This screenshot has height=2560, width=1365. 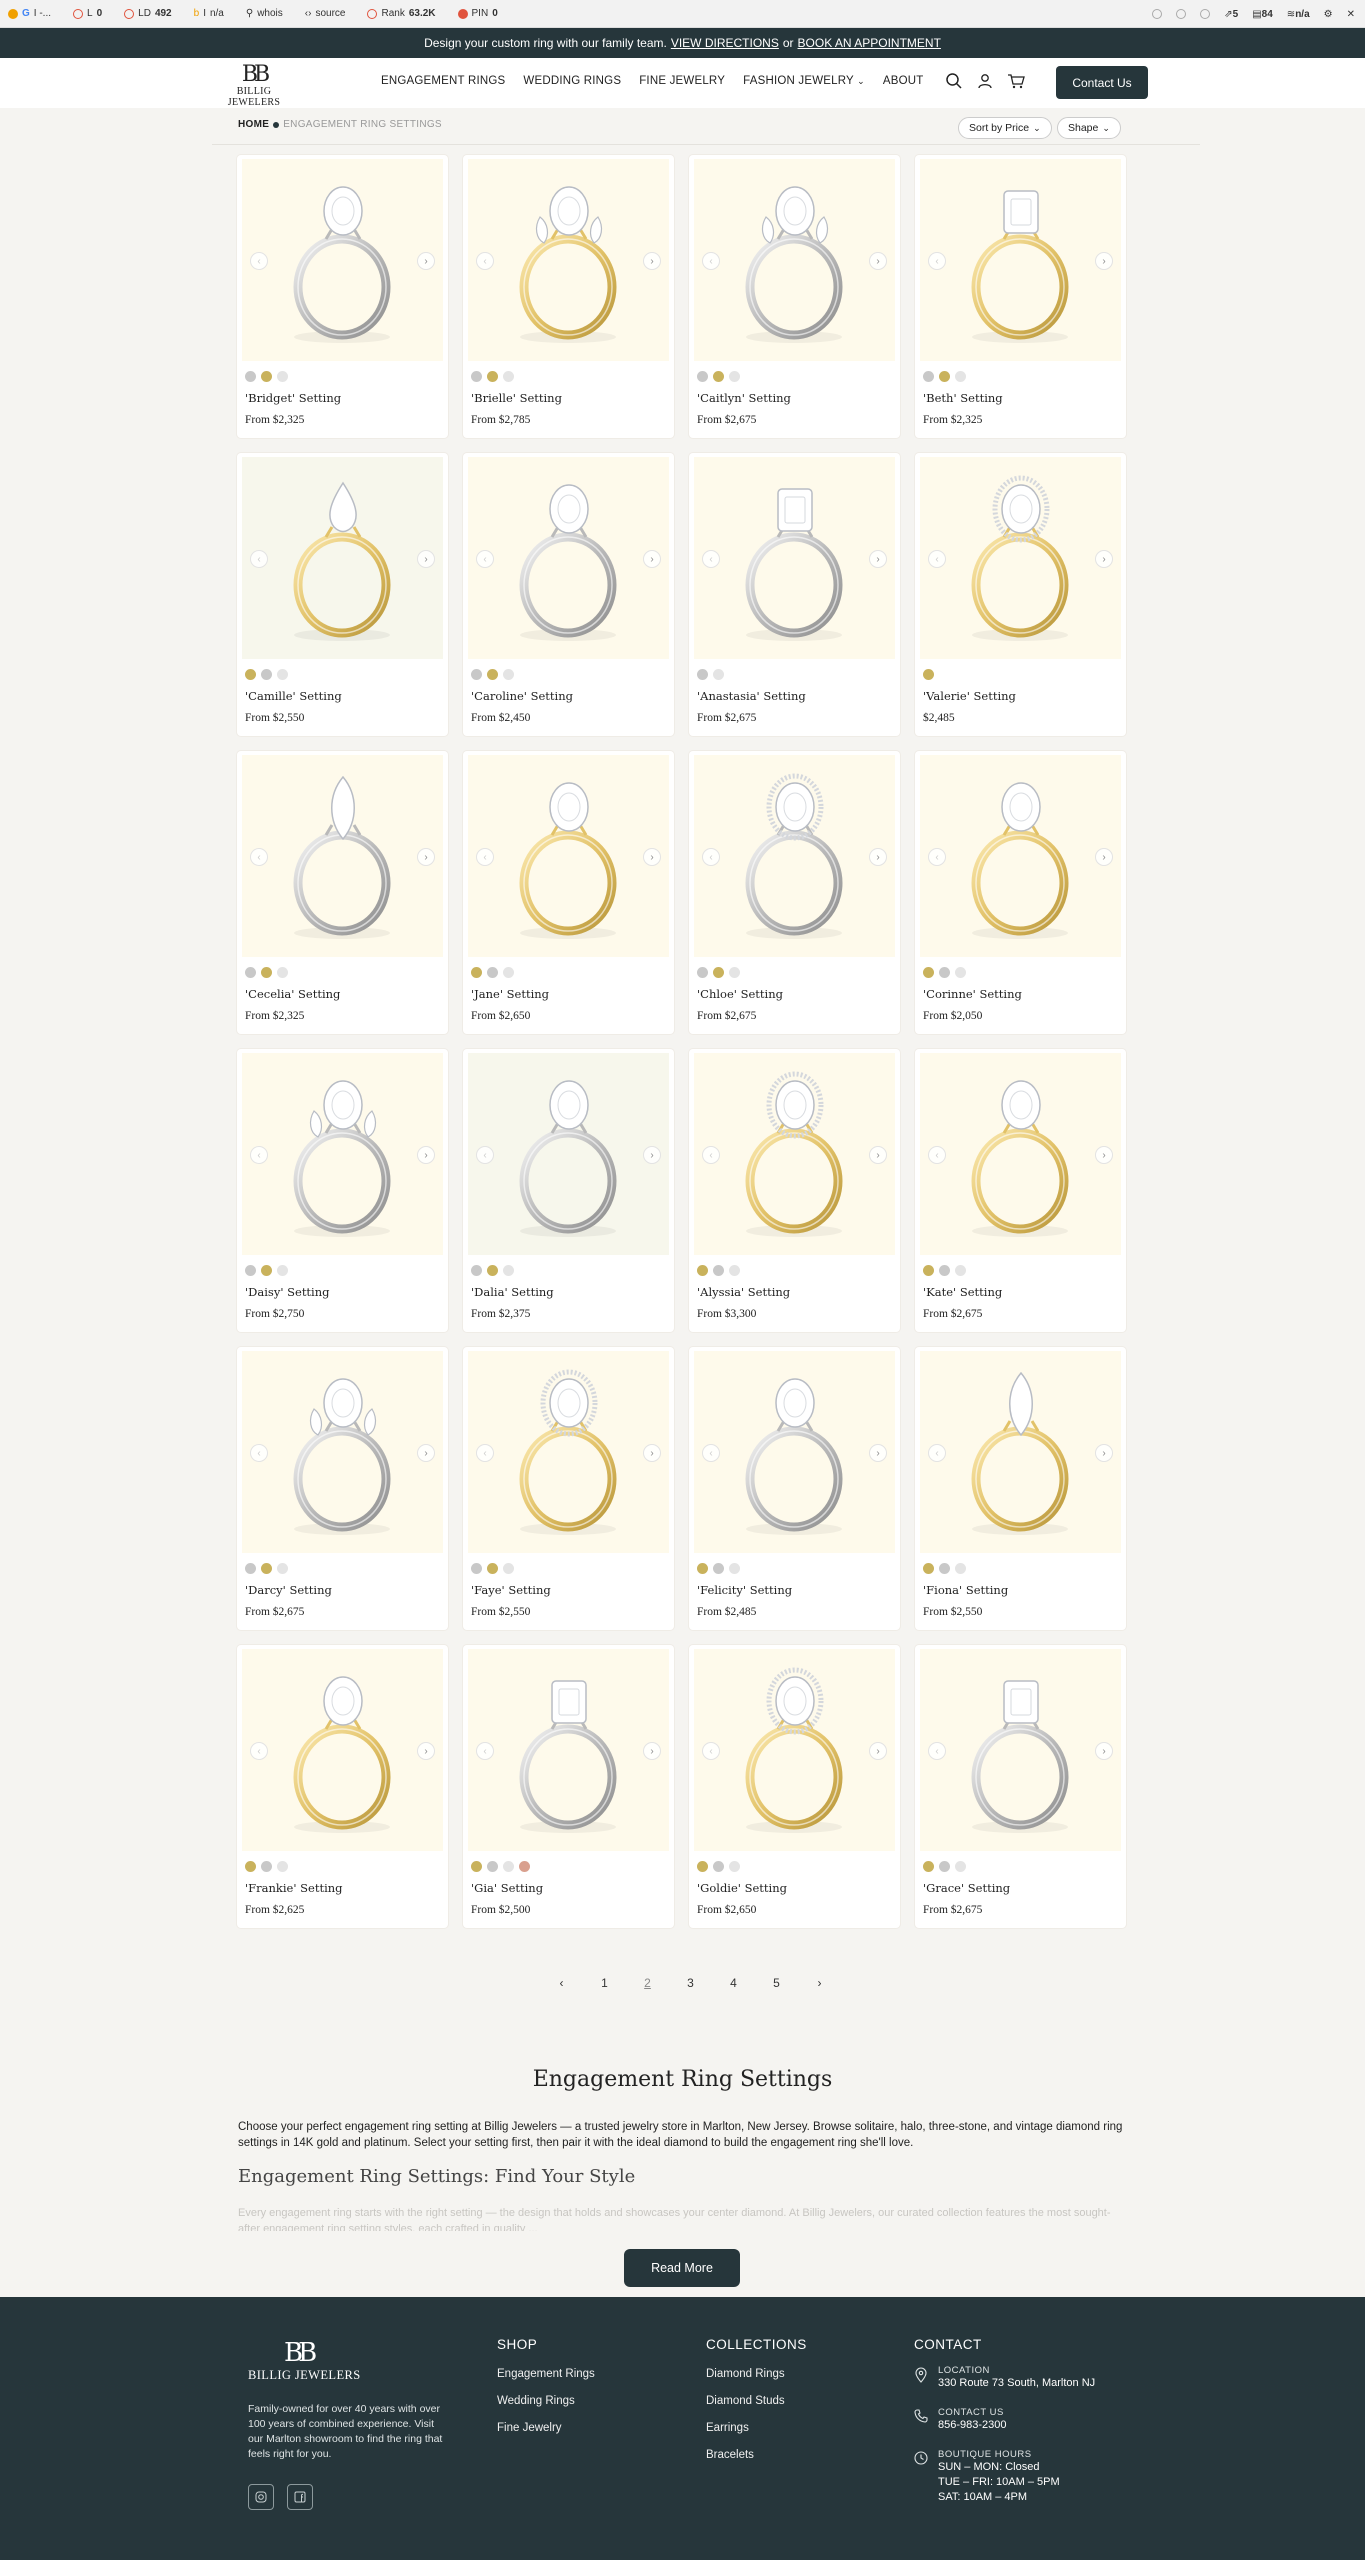 I want to click on footer-link-earrings: Earrings, so click(x=756, y=2428).